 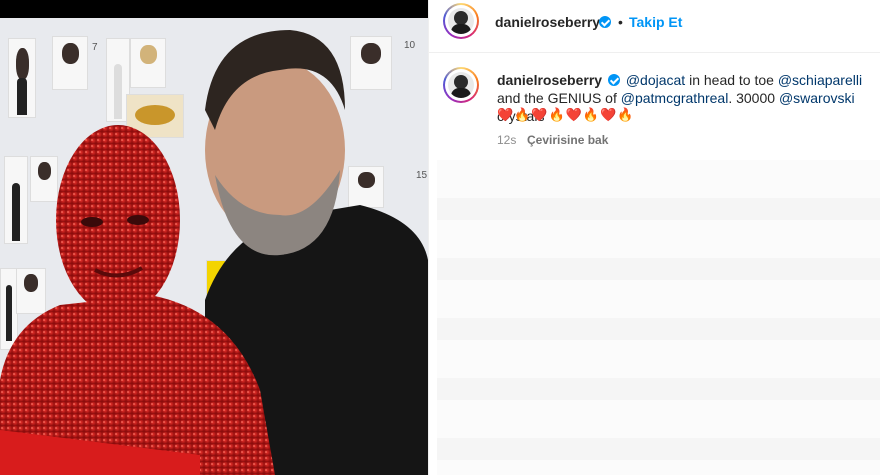 I want to click on mention-patmcgrathreal: @patmcgrathreal, so click(x=675, y=98).